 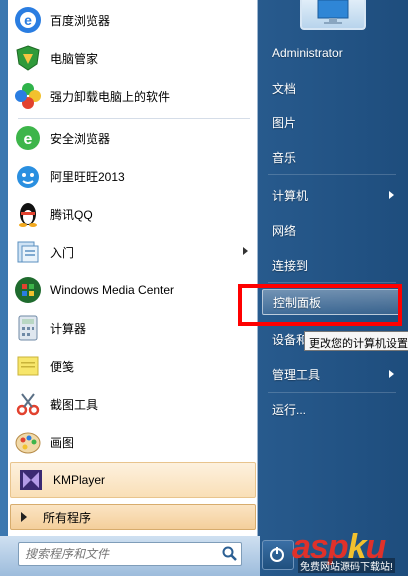 What do you see at coordinates (133, 480) in the screenshot?
I see `program-kmplayer: KMPlayer` at bounding box center [133, 480].